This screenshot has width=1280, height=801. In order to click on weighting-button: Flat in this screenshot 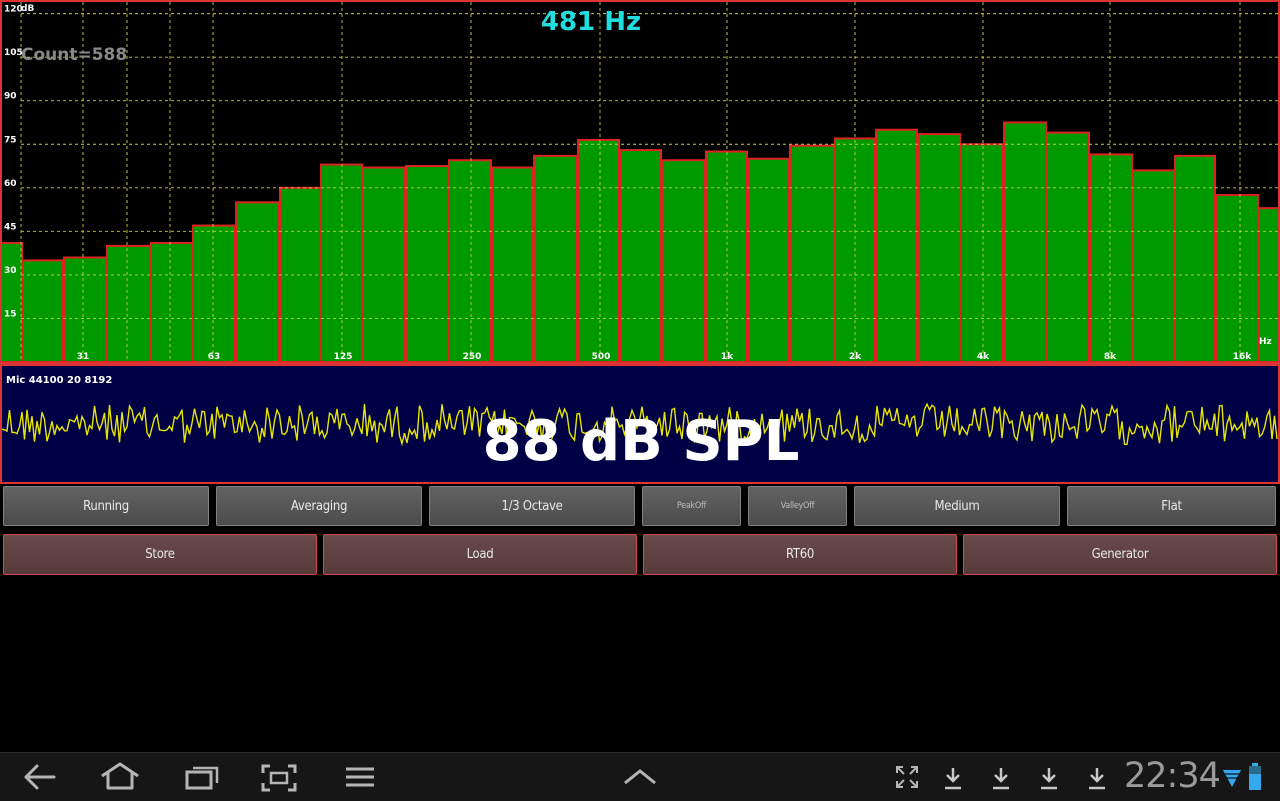, I will do `click(1171, 506)`.